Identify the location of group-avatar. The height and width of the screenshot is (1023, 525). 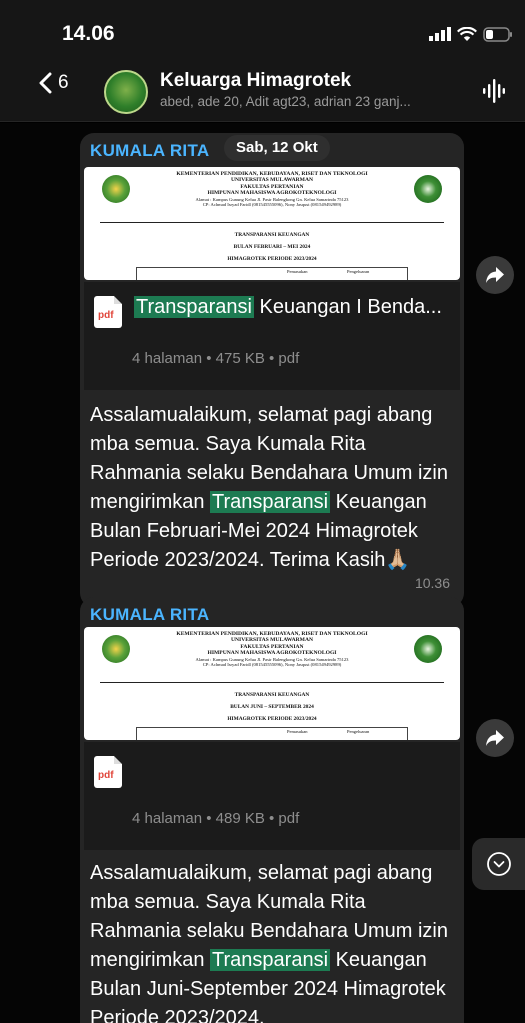
(126, 92).